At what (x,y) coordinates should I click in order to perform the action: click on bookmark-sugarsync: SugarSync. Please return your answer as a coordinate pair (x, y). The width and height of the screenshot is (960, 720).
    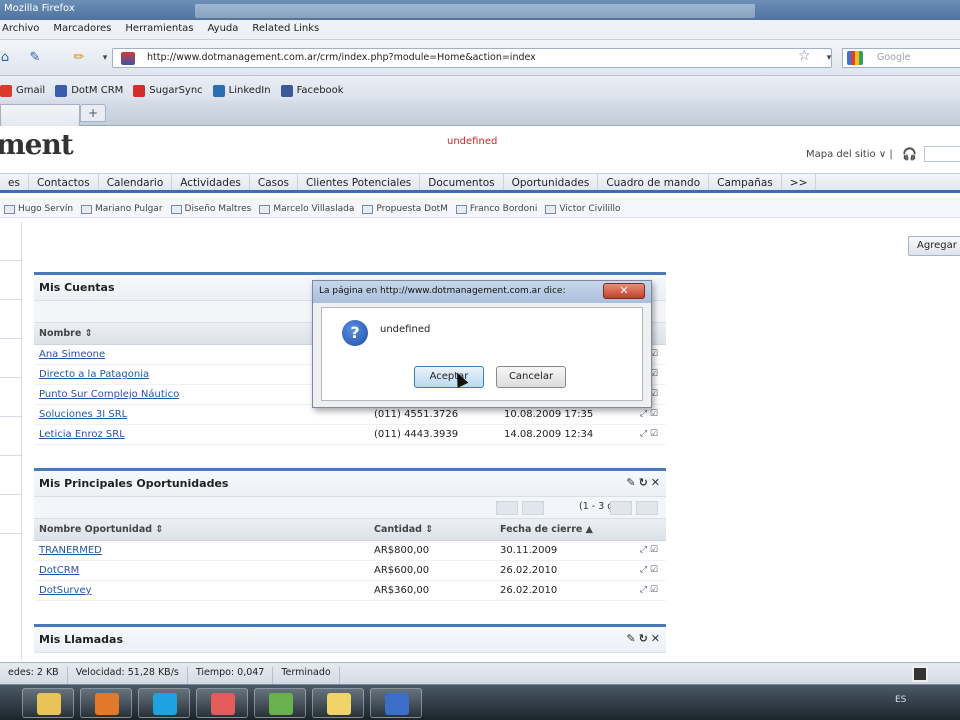
    Looking at the image, I should click on (168, 90).